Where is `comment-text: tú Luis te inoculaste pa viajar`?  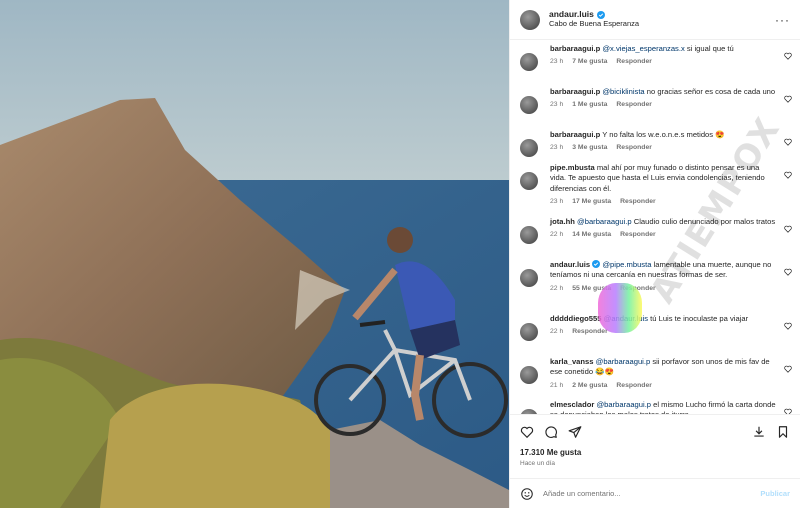
comment-text: tú Luis te inoculaste pa viajar is located at coordinates (698, 318).